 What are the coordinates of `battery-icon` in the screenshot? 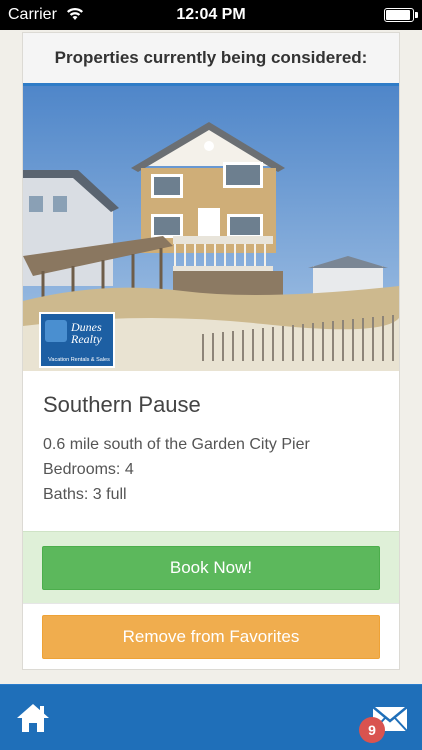 It's located at (401, 15).